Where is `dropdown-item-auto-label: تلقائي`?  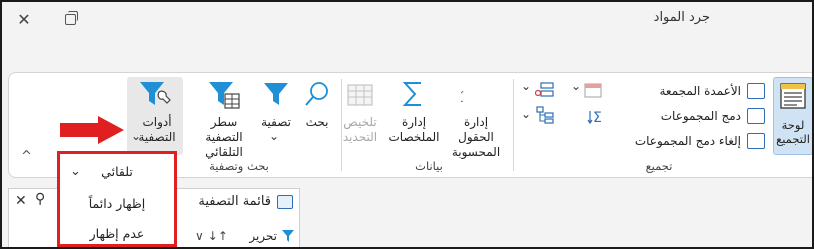
dropdown-item-auto-label: تلقائي is located at coordinates (117, 171).